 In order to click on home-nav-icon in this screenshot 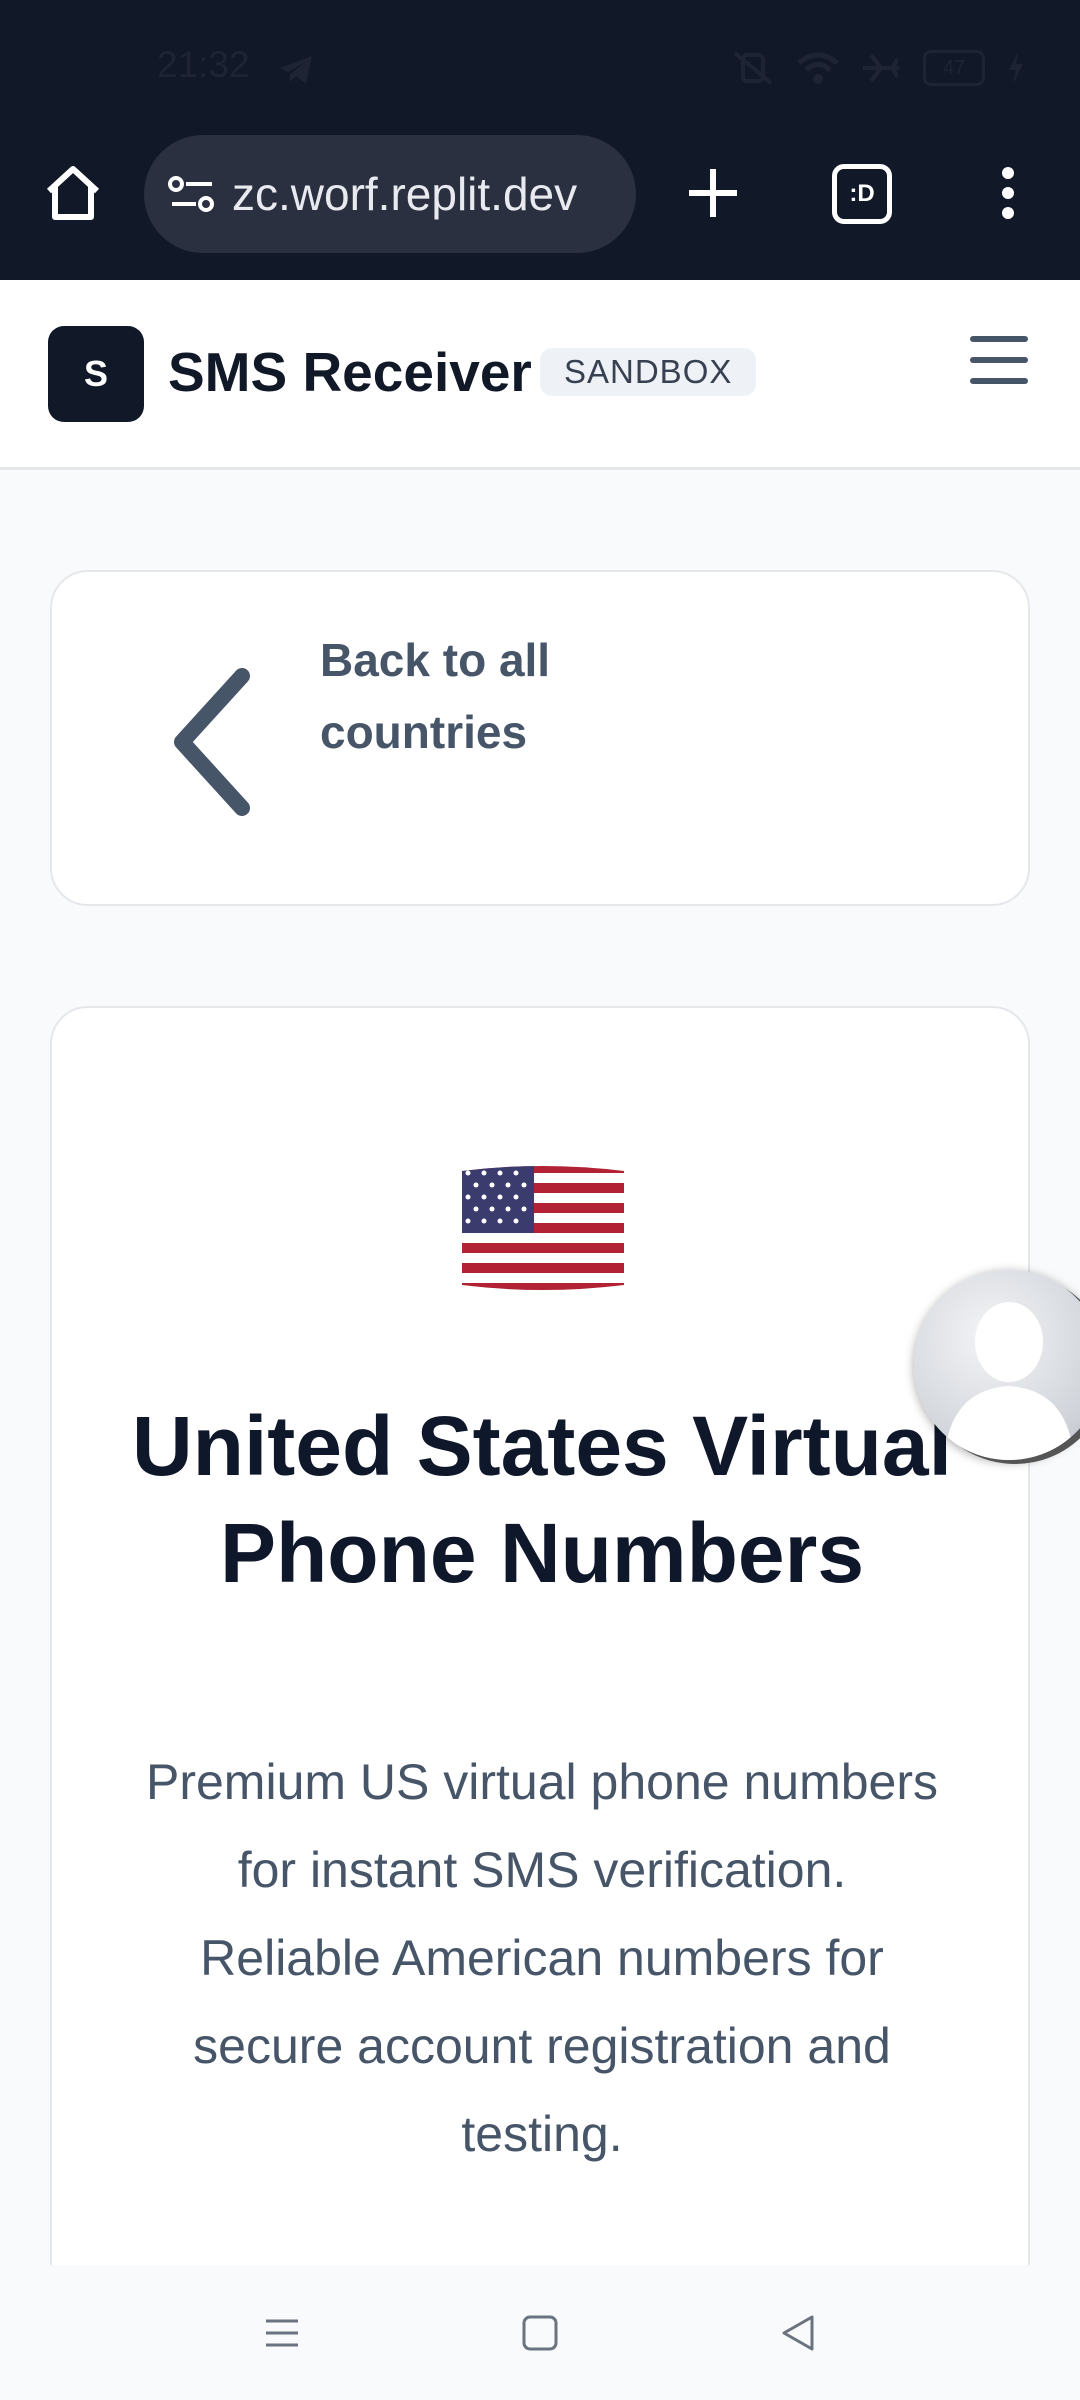, I will do `click(540, 2333)`.